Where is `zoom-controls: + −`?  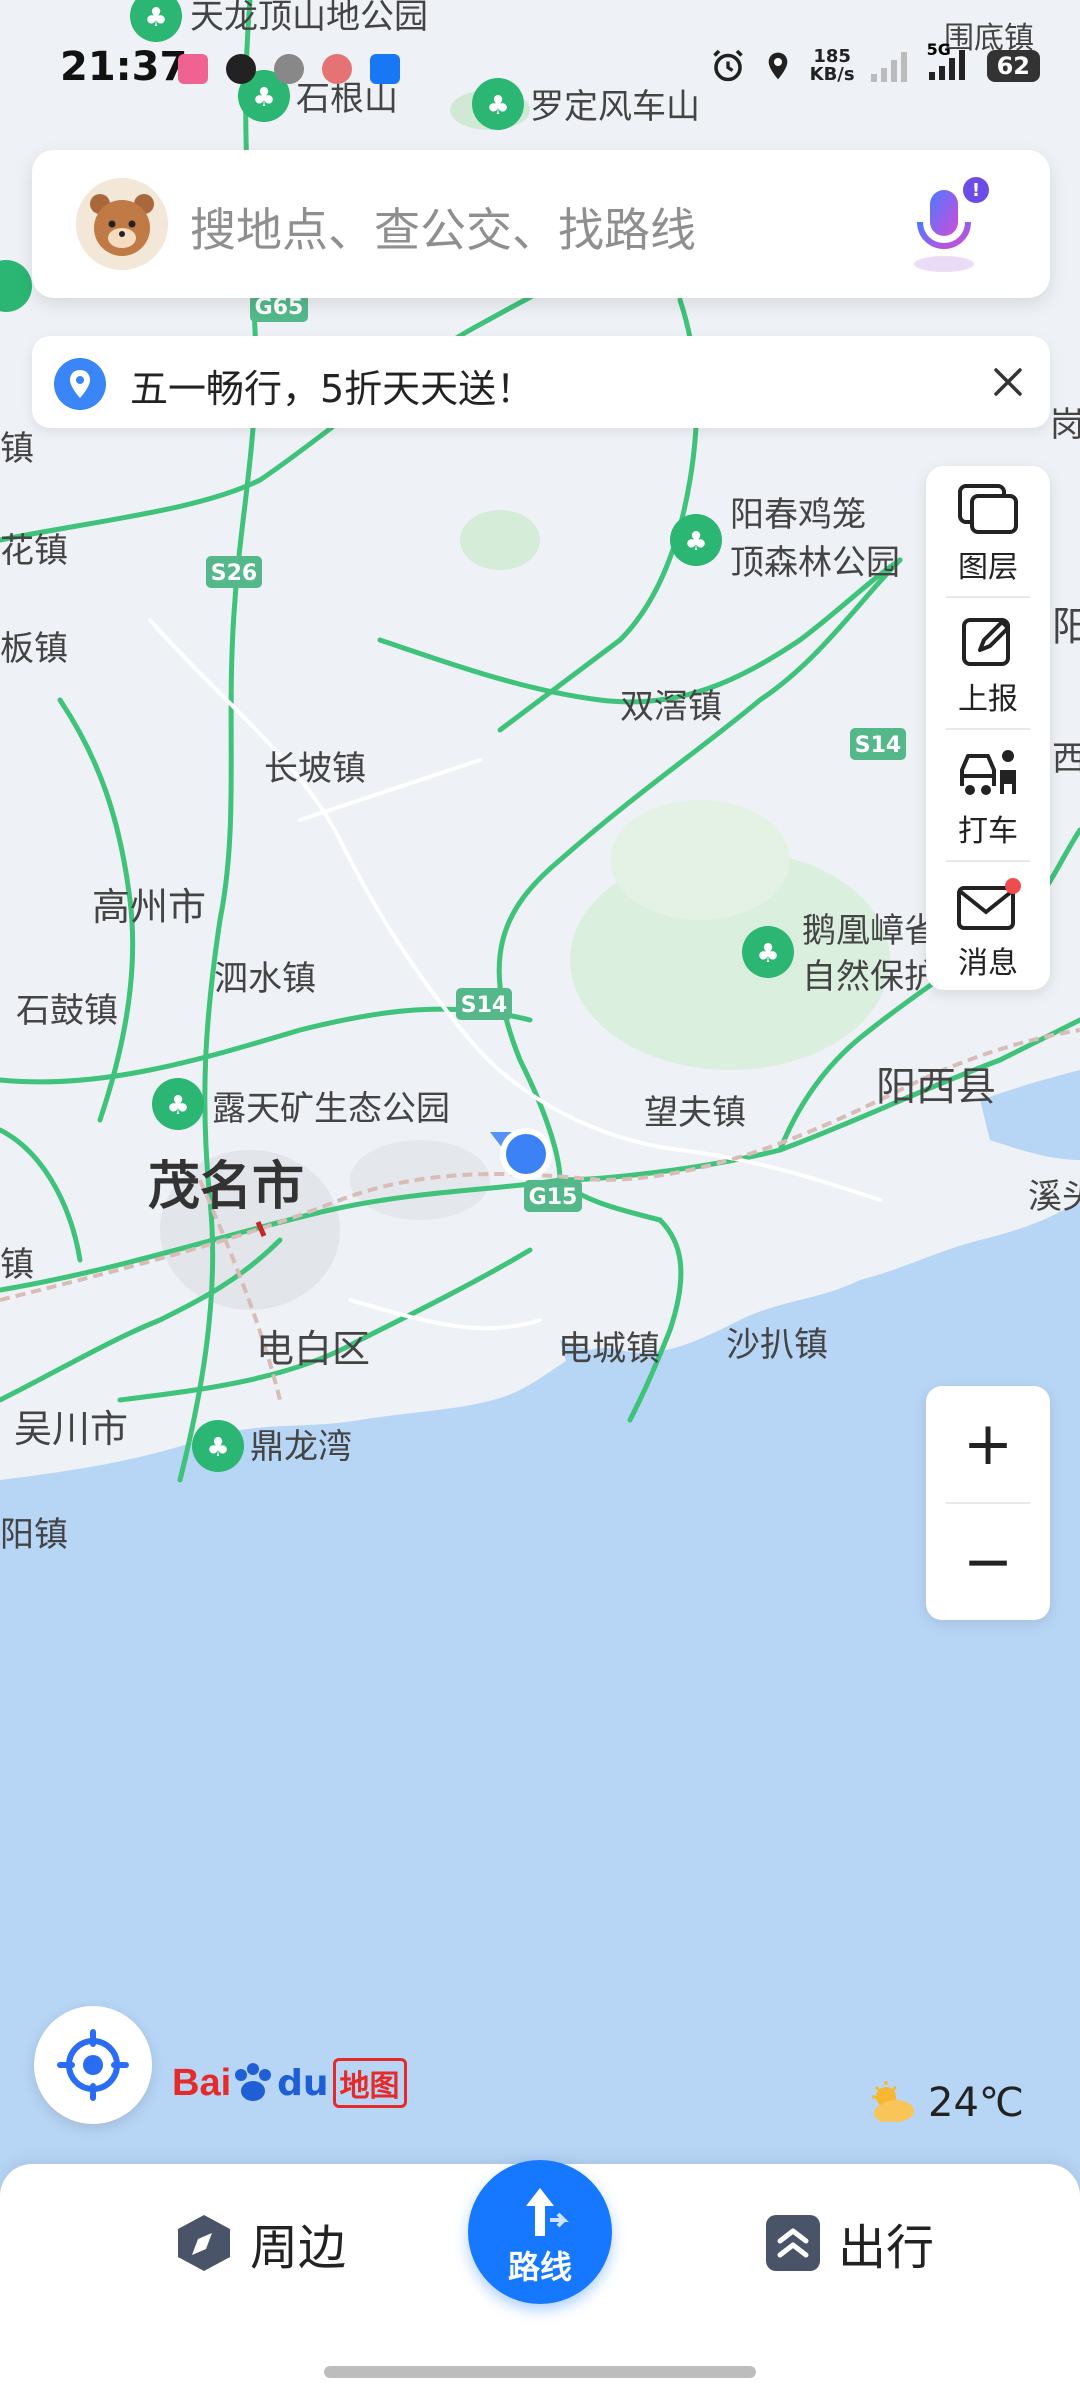
zoom-controls: + − is located at coordinates (988, 1503).